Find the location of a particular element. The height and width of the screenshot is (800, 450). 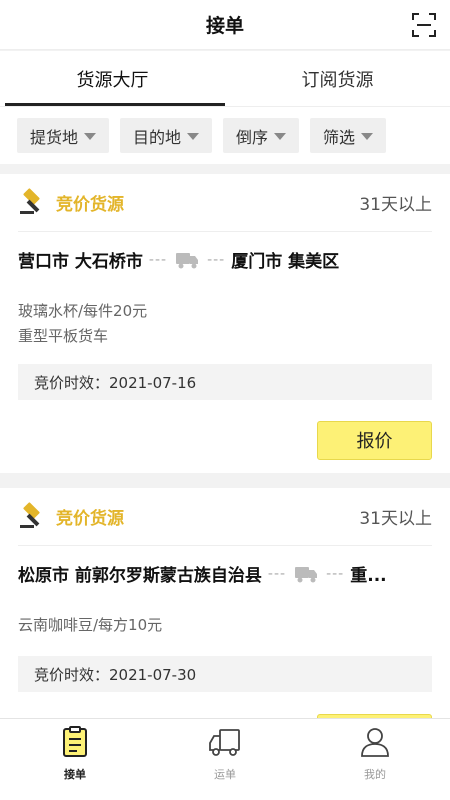

quote-button: 报价 is located at coordinates (374, 440).